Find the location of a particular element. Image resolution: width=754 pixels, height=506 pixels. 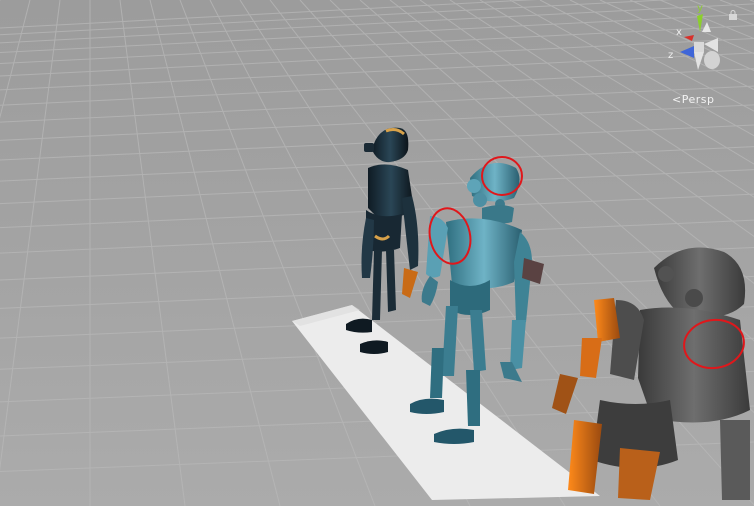

gizmo-x-label: x is located at coordinates (679, 32).